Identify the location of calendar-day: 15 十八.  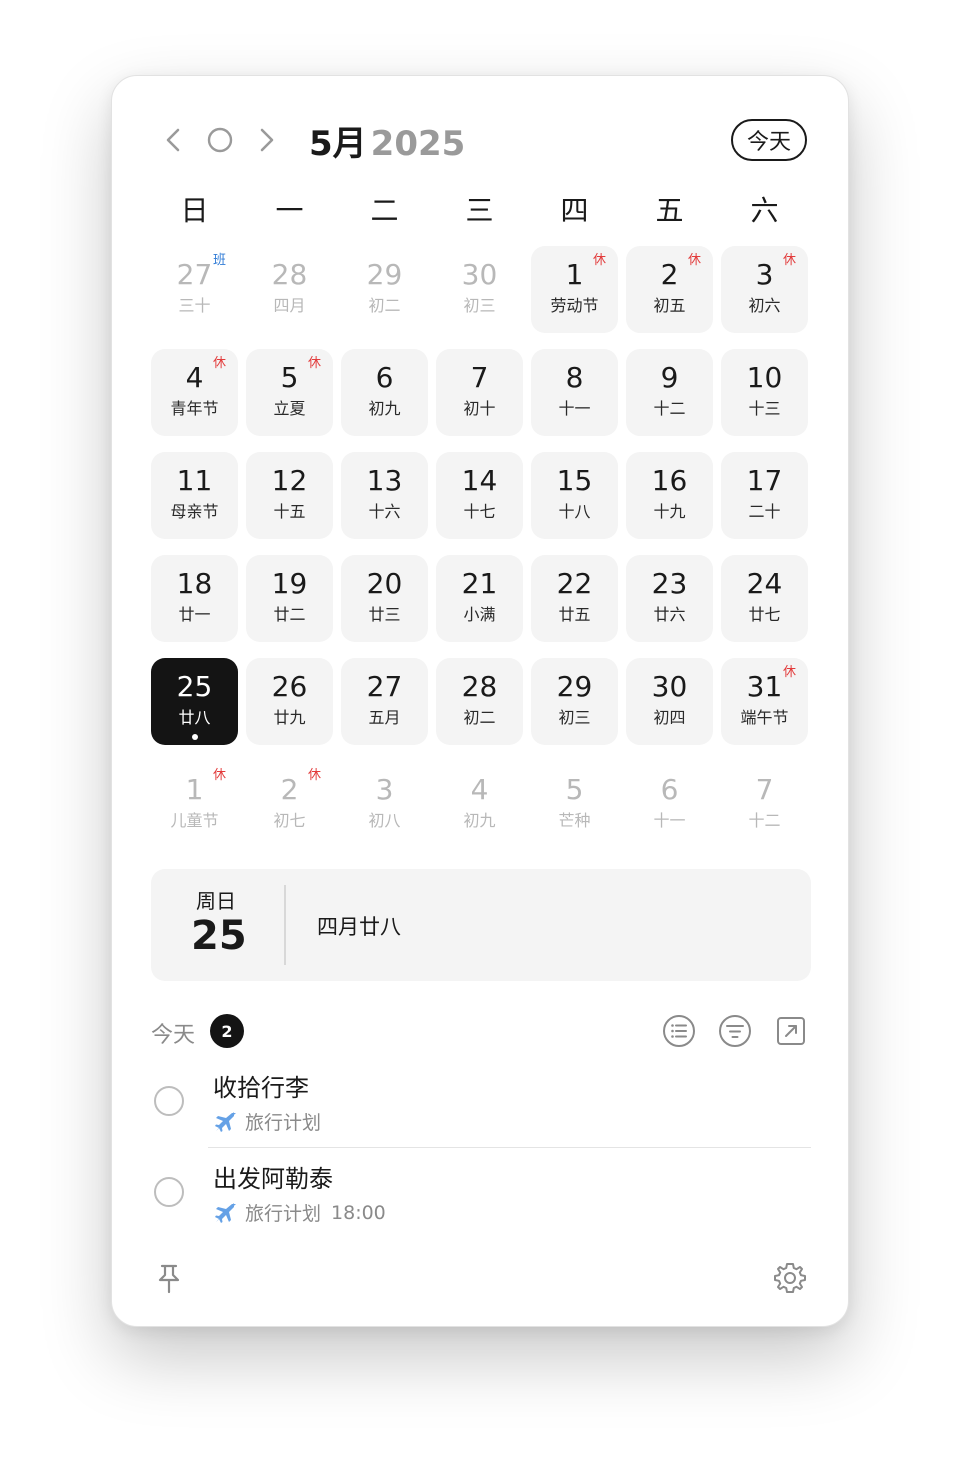
(574, 495).